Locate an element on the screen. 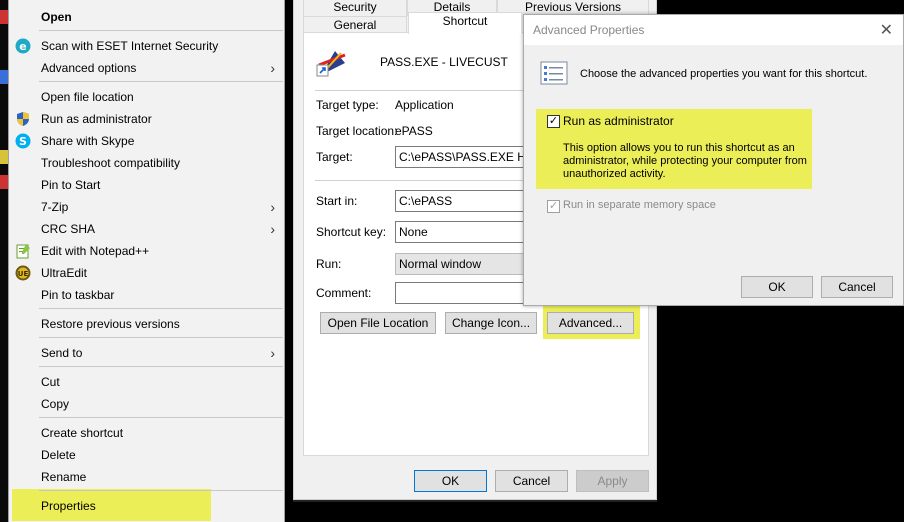 This screenshot has height=522, width=904. menu-item-open-file-location: Open file location is located at coordinates (147, 97).